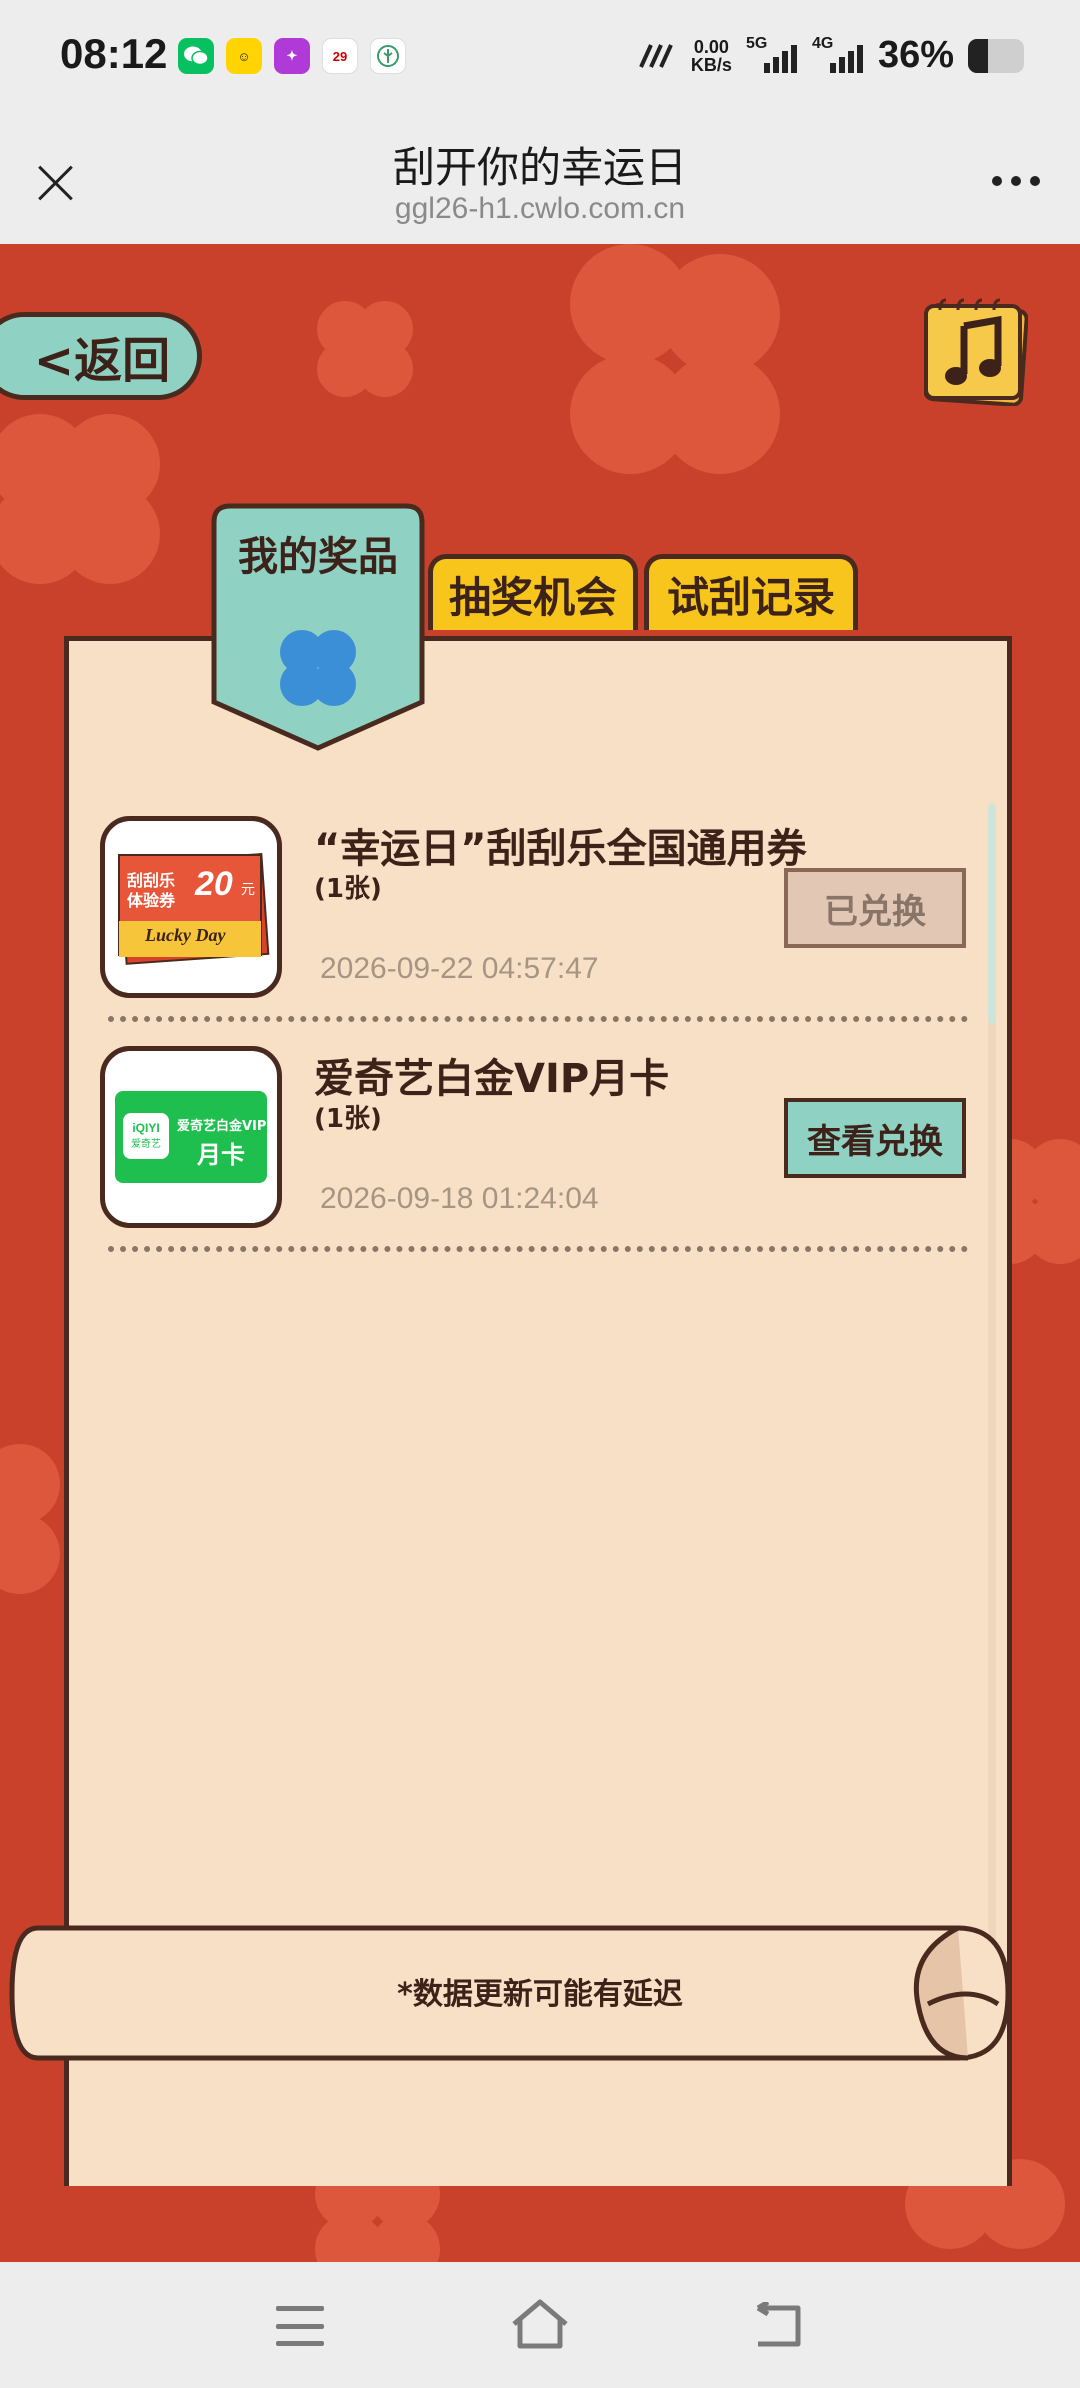 The height and width of the screenshot is (2388, 1080). What do you see at coordinates (196, 56) in the screenshot?
I see `wechat-icon` at bounding box center [196, 56].